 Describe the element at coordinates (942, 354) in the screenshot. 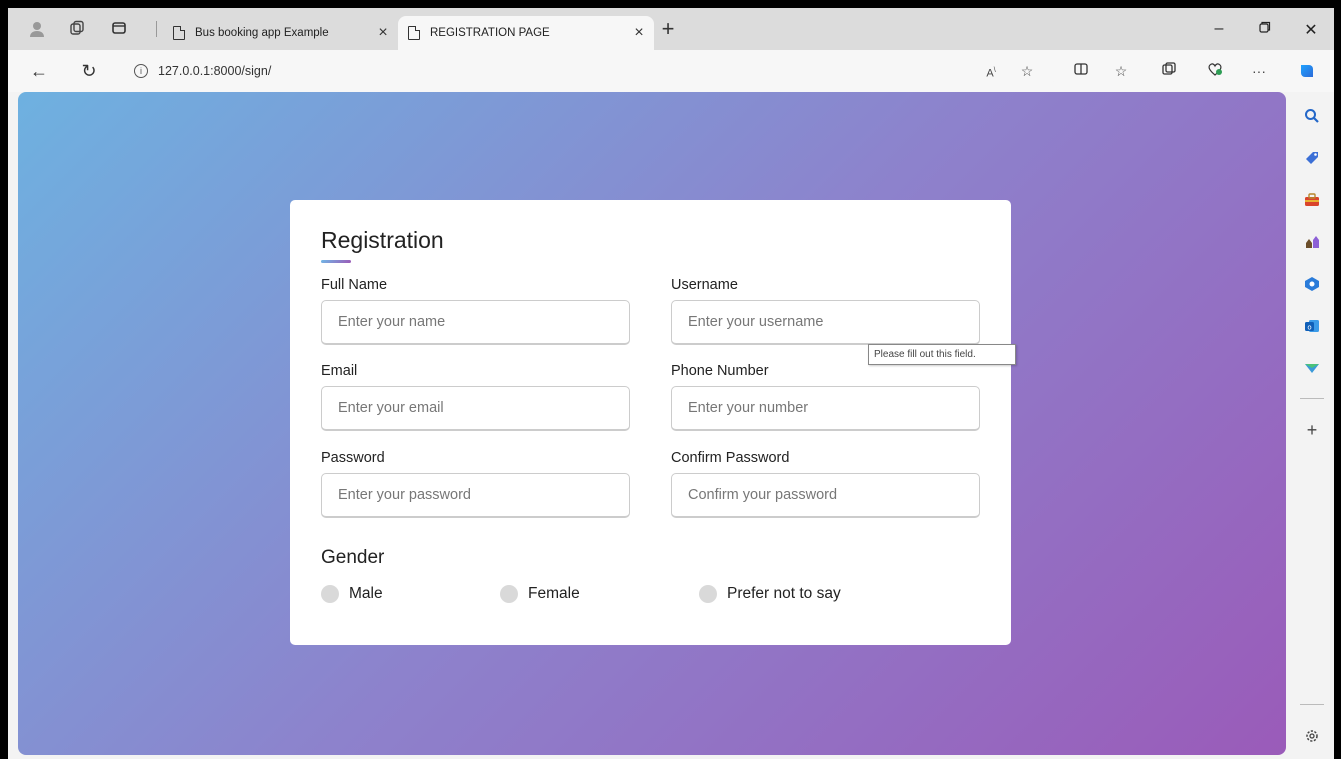

I see `validation-tooltip: Please fill out this field.` at that location.